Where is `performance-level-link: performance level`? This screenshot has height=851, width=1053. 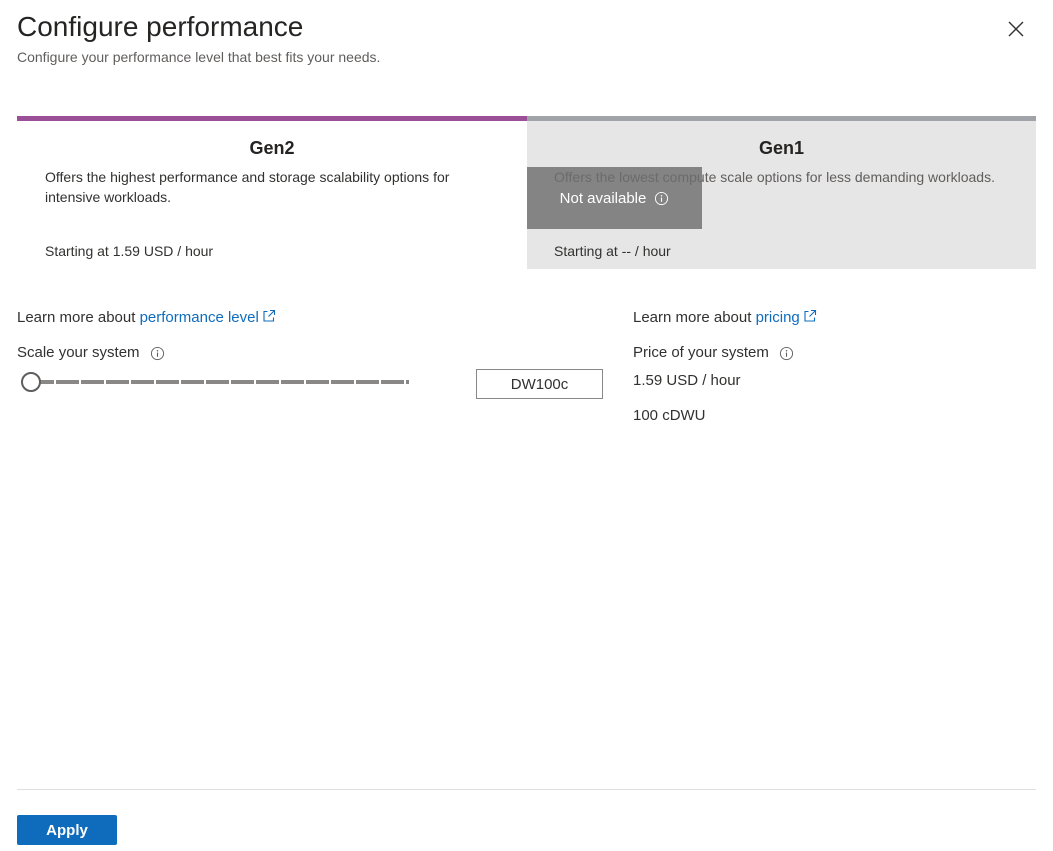 performance-level-link: performance level is located at coordinates (208, 317).